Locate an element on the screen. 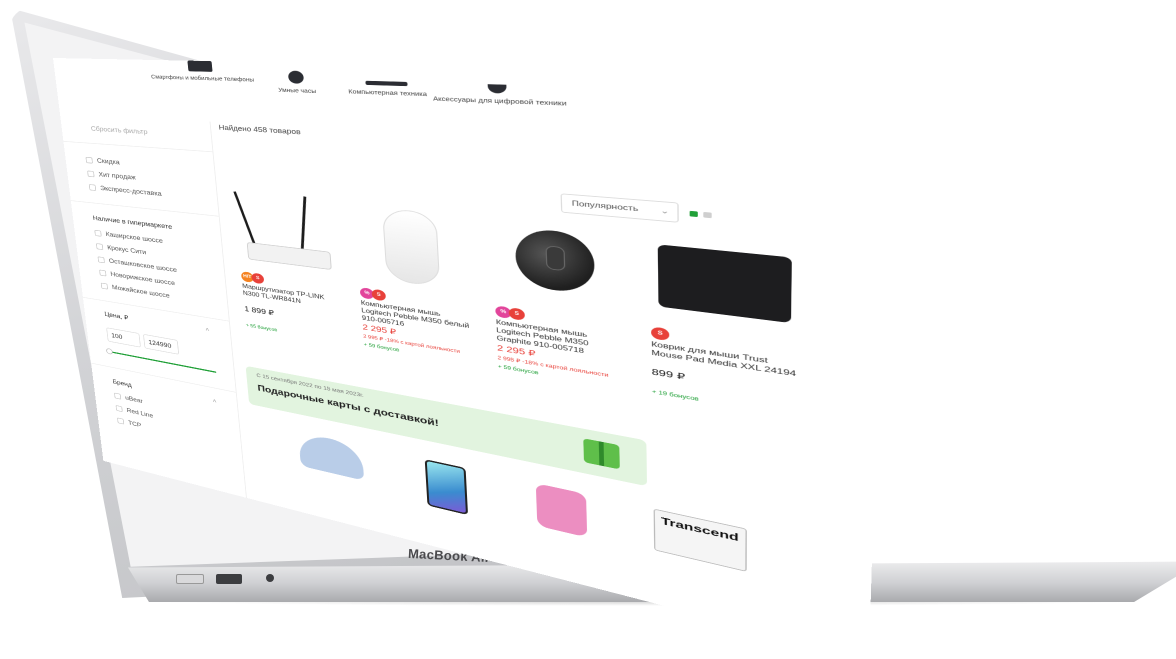  product-brand-label: Transcend is located at coordinates (700, 529).